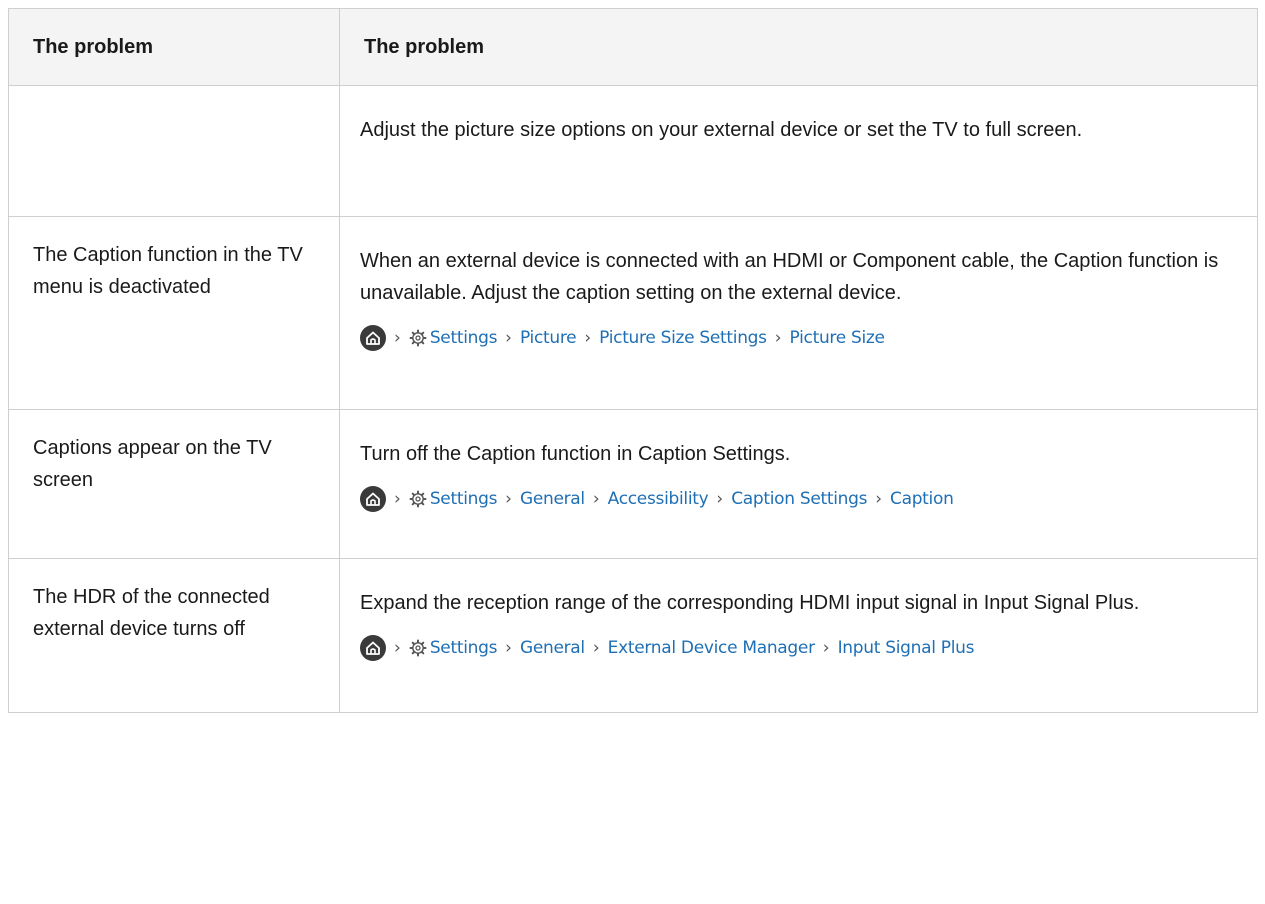 The width and height of the screenshot is (1265, 904). I want to click on table-header-row: The problem The problem, so click(633, 47).